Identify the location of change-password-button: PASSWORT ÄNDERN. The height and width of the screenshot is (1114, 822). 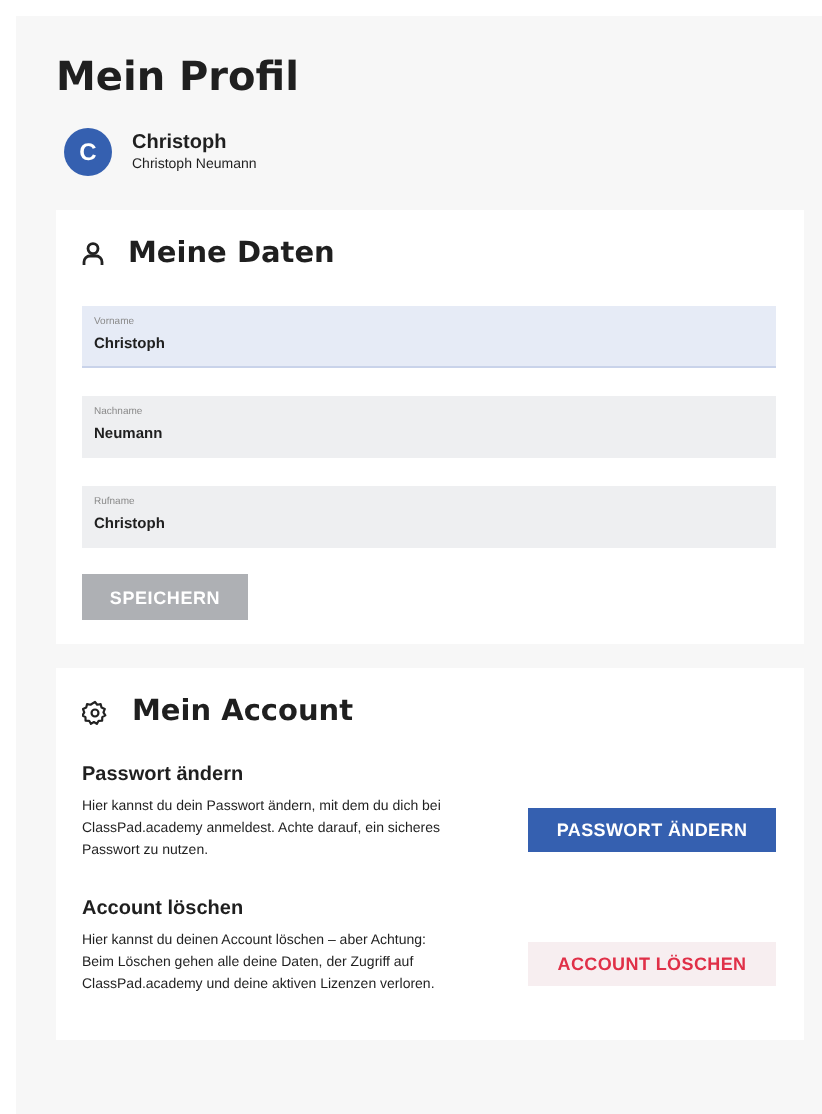
(652, 829).